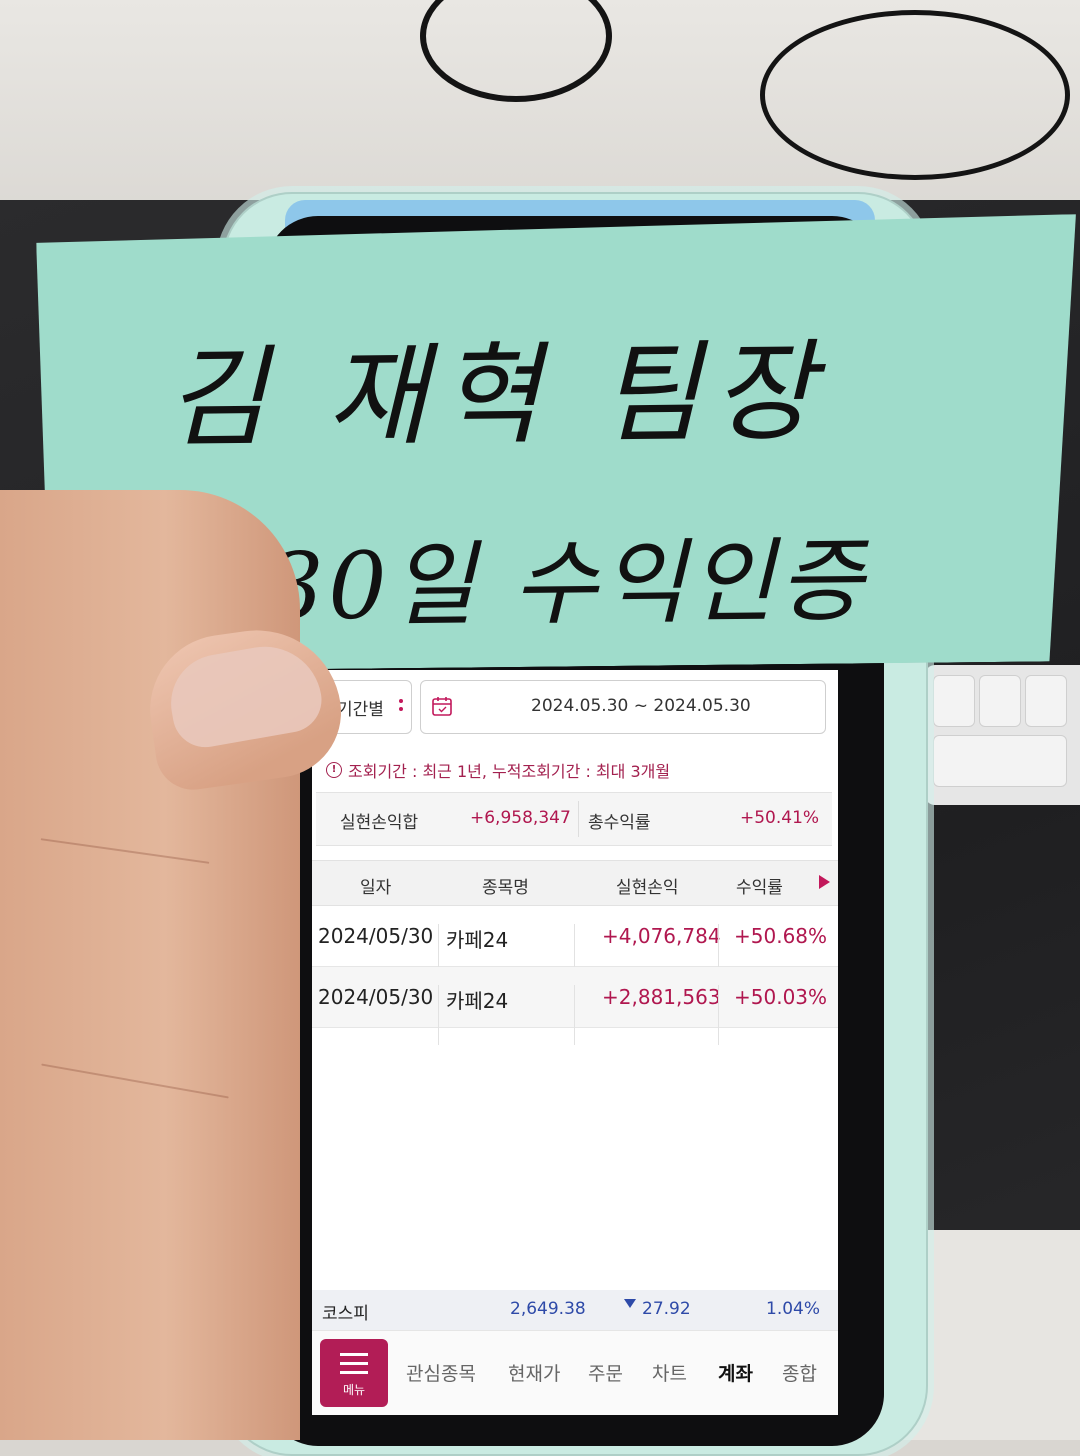  What do you see at coordinates (548, 1309) in the screenshot?
I see `index-value: 2,649.38` at bounding box center [548, 1309].